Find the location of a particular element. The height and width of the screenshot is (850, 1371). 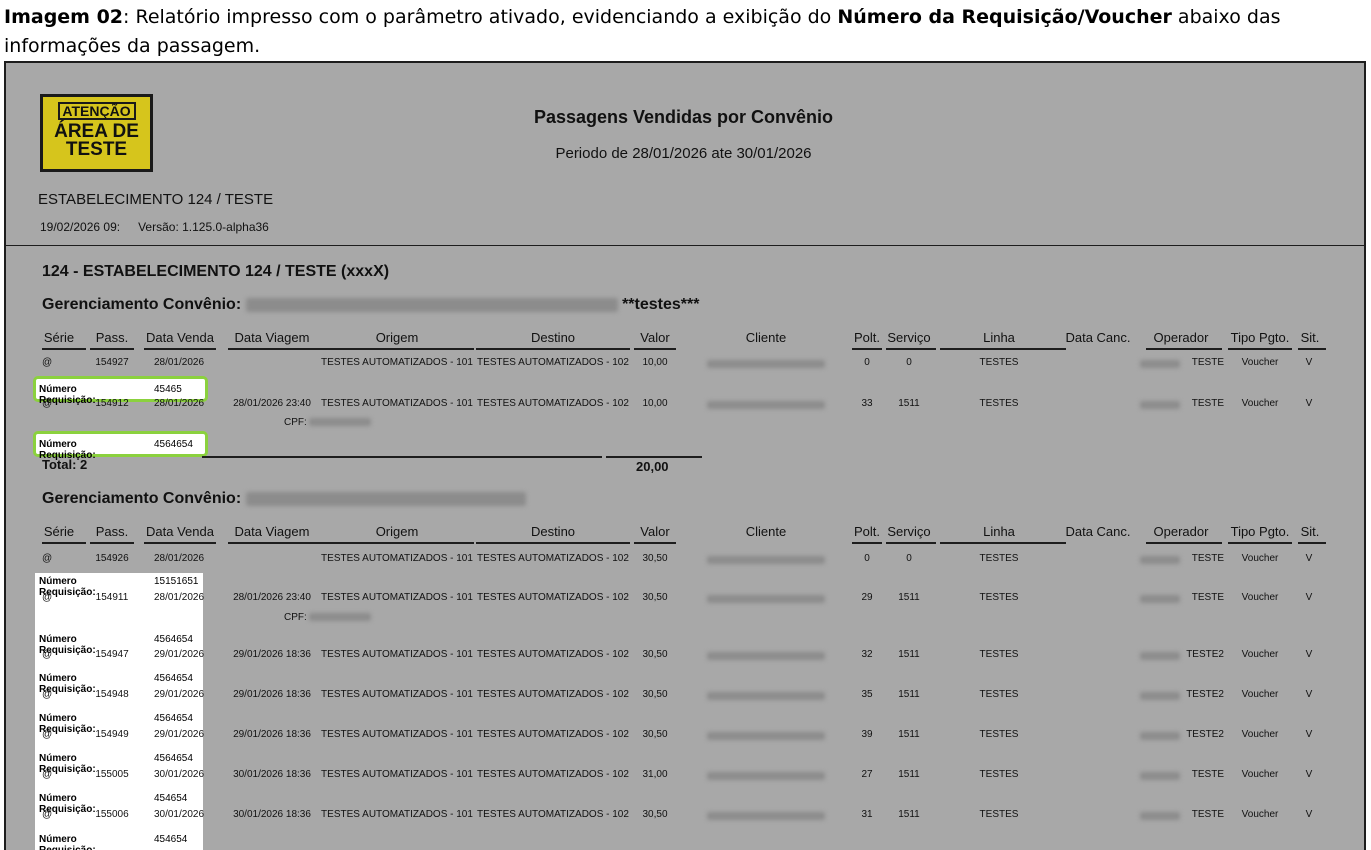

print-datetime: 19/02/2026 09: is located at coordinates (80, 227).